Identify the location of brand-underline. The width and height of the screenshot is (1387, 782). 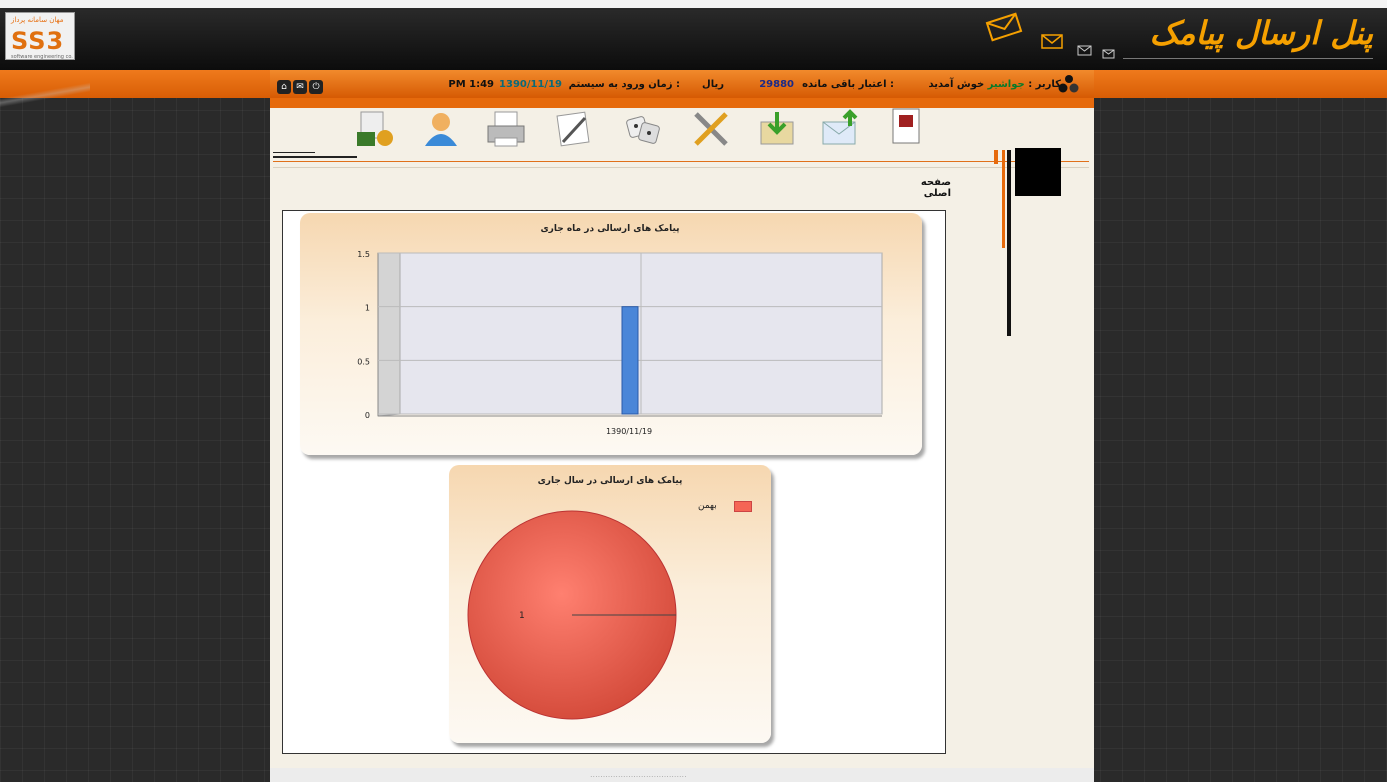
(1248, 58).